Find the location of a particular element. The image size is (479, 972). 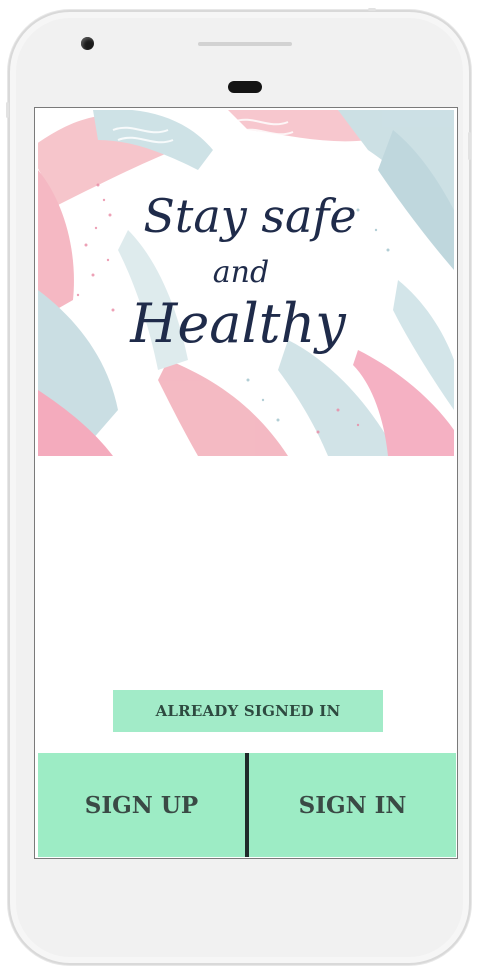

earpiece-icon is located at coordinates (245, 87).